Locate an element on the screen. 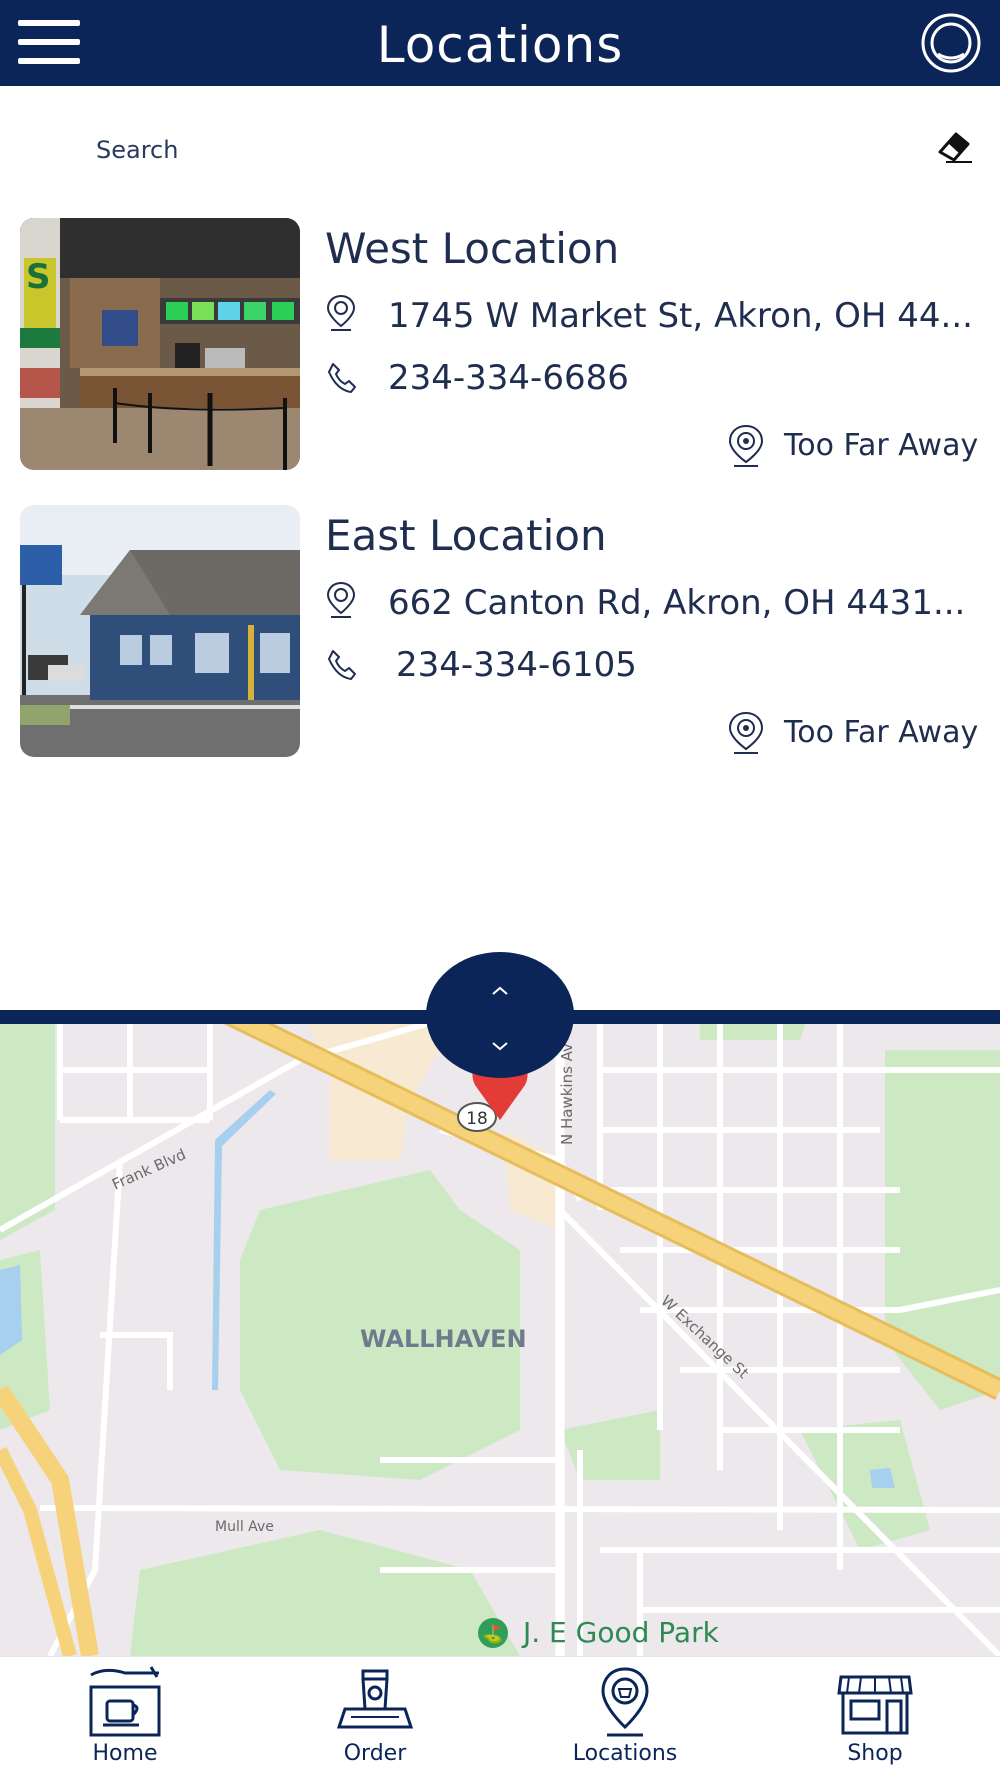 The image size is (1000, 1778). app-header: Locations is located at coordinates (500, 43).